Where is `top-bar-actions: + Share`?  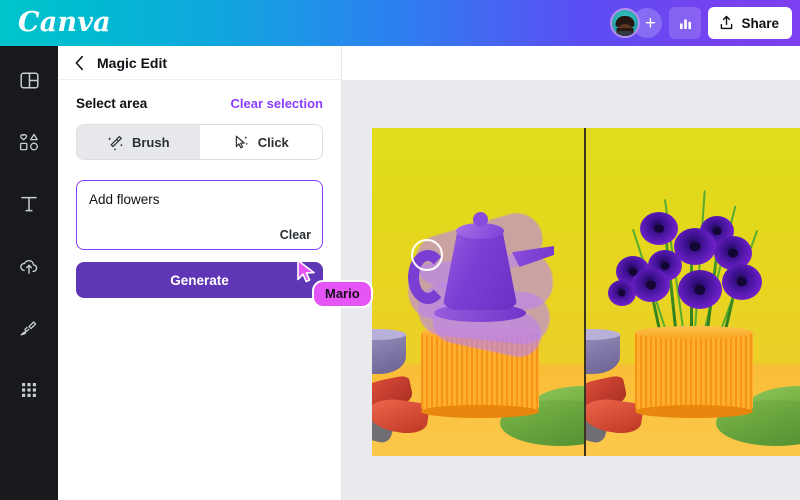
top-bar-actions: + Share is located at coordinates (701, 23).